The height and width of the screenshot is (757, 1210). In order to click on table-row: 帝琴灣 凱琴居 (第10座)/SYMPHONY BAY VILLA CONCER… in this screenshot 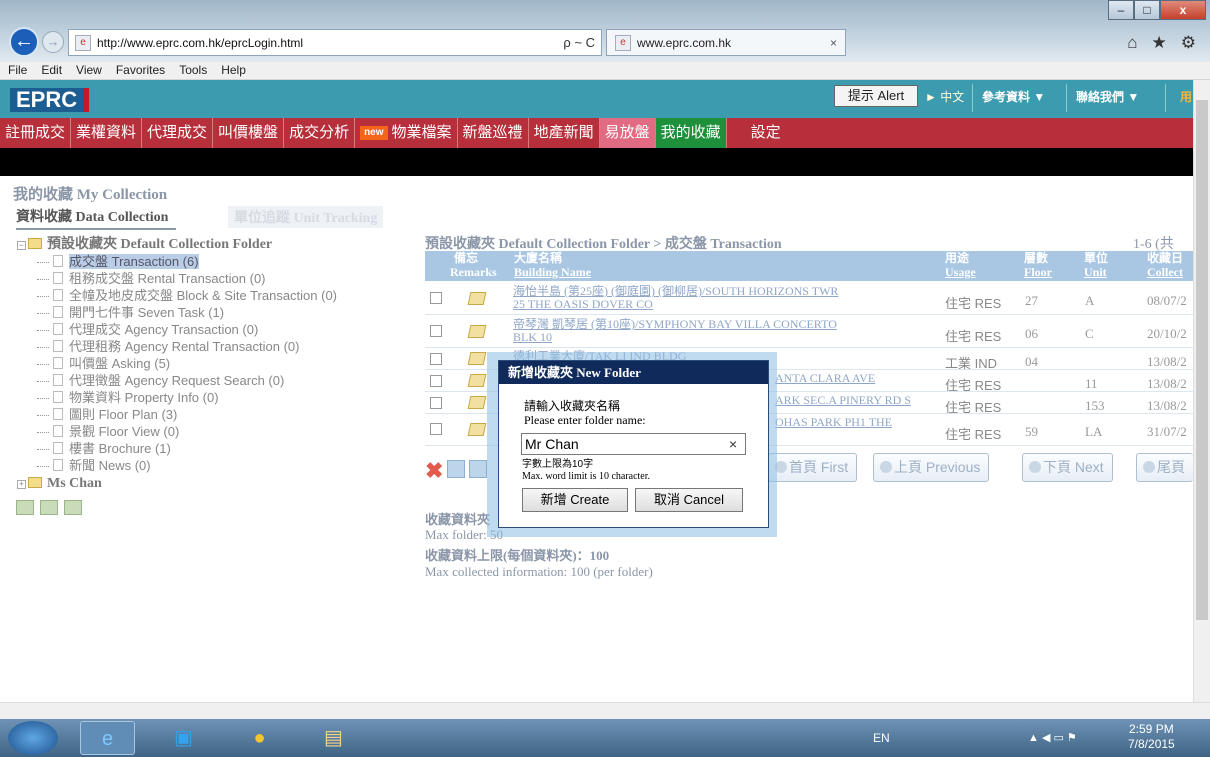, I will do `click(809, 332)`.